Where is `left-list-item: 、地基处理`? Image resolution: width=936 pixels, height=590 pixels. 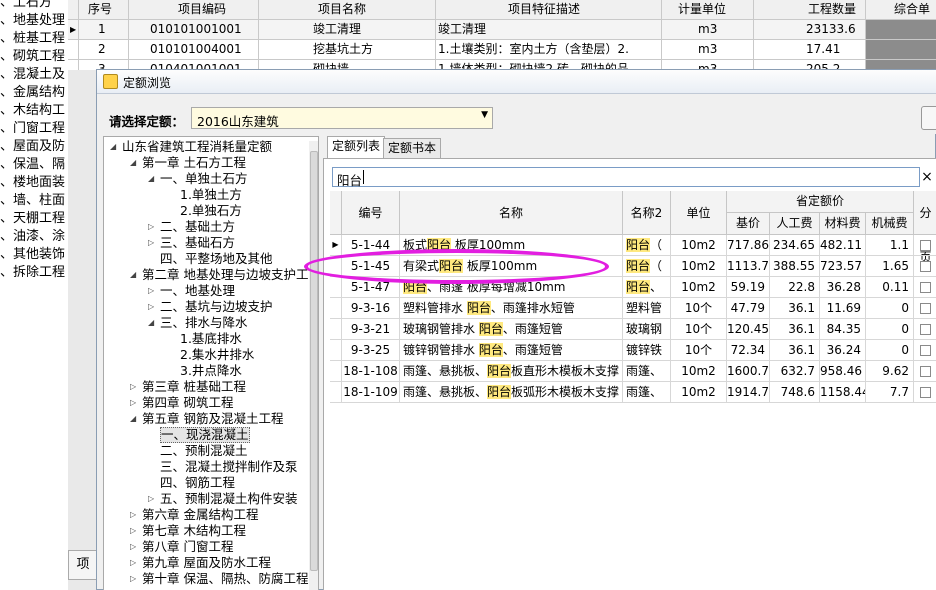
left-list-item: 、地基处理 is located at coordinates (32, 21).